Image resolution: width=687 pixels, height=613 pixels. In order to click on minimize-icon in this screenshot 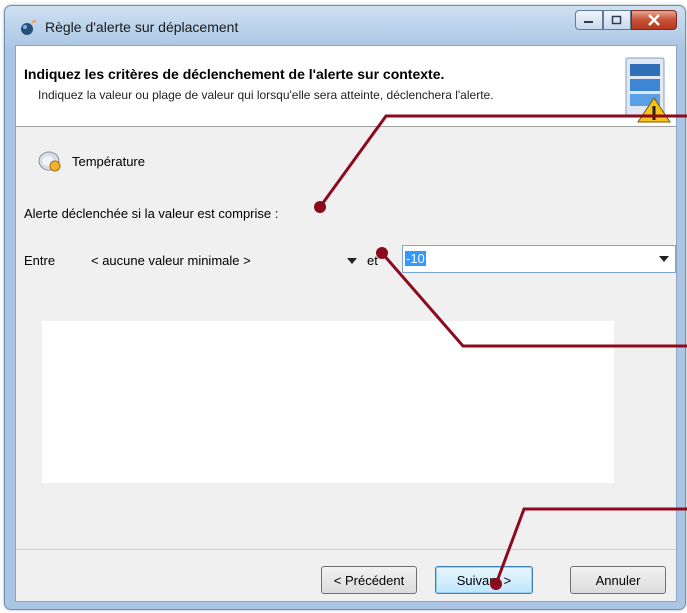, I will do `click(588, 22)`.